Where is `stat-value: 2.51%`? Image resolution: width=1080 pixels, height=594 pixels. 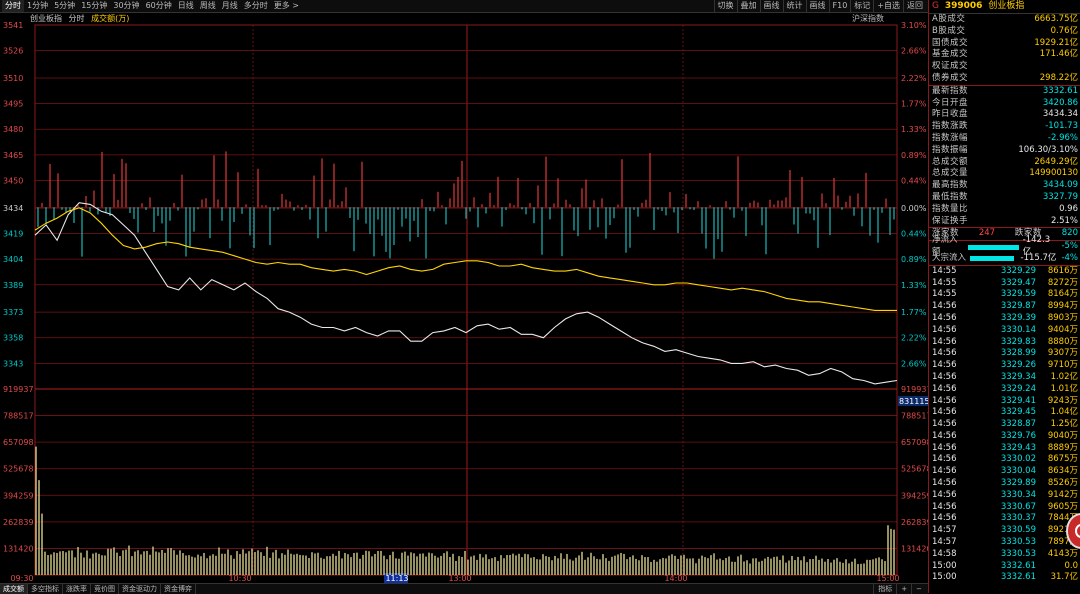 stat-value: 2.51% is located at coordinates (1064, 220).